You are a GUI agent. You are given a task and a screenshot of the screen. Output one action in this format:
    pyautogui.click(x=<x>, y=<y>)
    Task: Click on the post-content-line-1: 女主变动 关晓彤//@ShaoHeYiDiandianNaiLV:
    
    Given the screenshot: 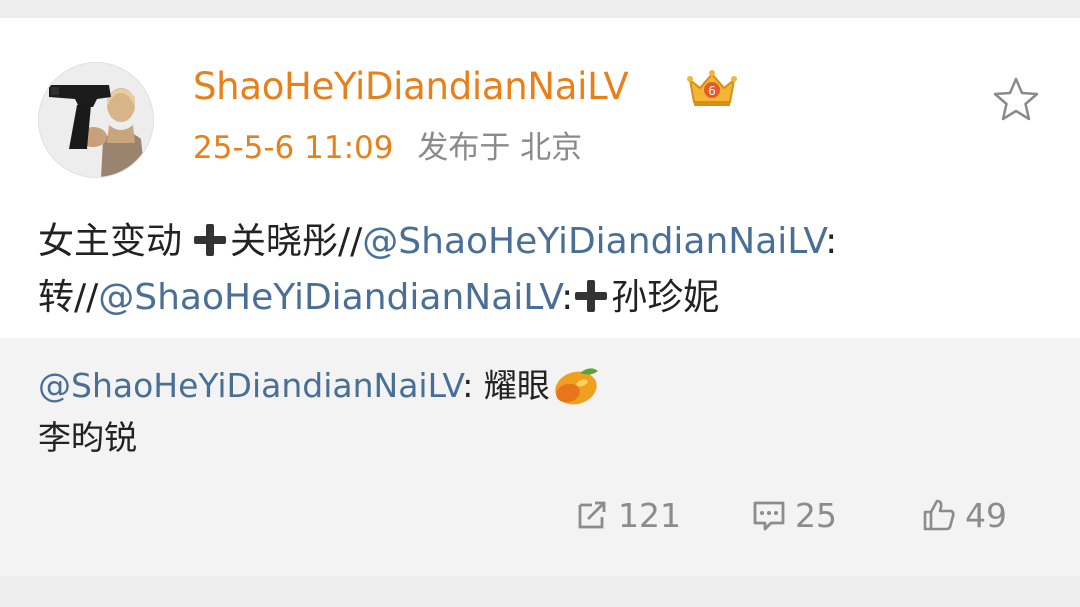 What is the action you would take?
    pyautogui.click(x=543, y=242)
    